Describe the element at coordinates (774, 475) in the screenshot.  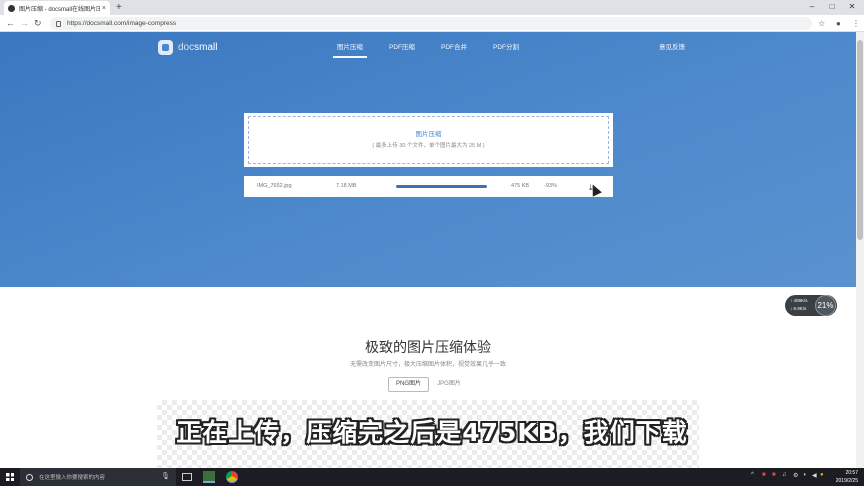
I see `tray-app-icon-2: ■` at that location.